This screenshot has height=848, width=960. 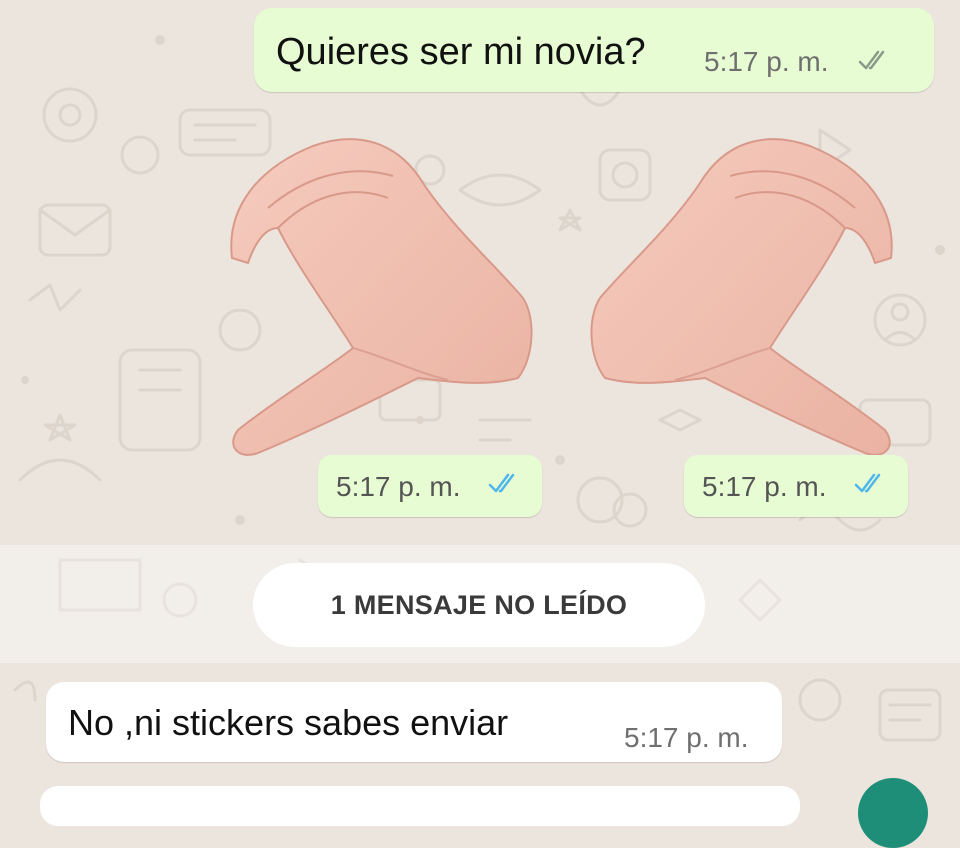 I want to click on unread-messages-banner: 1 MENSAJE NO LEÍDO, so click(x=479, y=605).